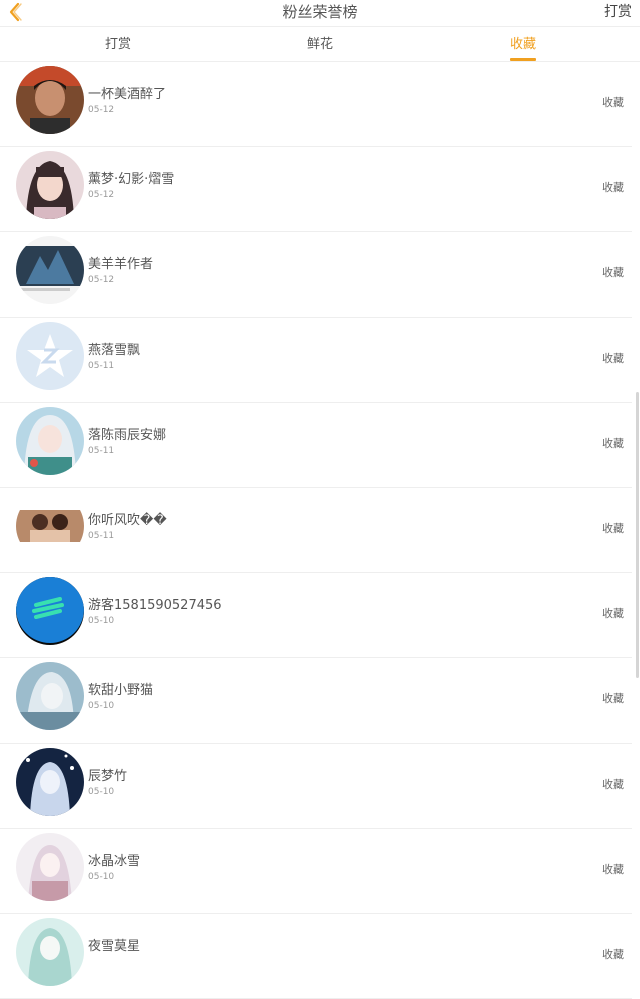 The height and width of the screenshot is (999, 640). Describe the element at coordinates (127, 520) in the screenshot. I see `fan-name: 你听风吹��` at that location.